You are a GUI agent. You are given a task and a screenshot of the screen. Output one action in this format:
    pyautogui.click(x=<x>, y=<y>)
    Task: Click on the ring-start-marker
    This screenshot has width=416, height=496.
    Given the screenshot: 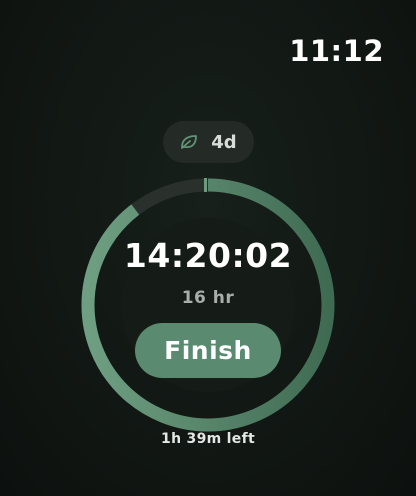 What is the action you would take?
    pyautogui.click(x=205, y=185)
    